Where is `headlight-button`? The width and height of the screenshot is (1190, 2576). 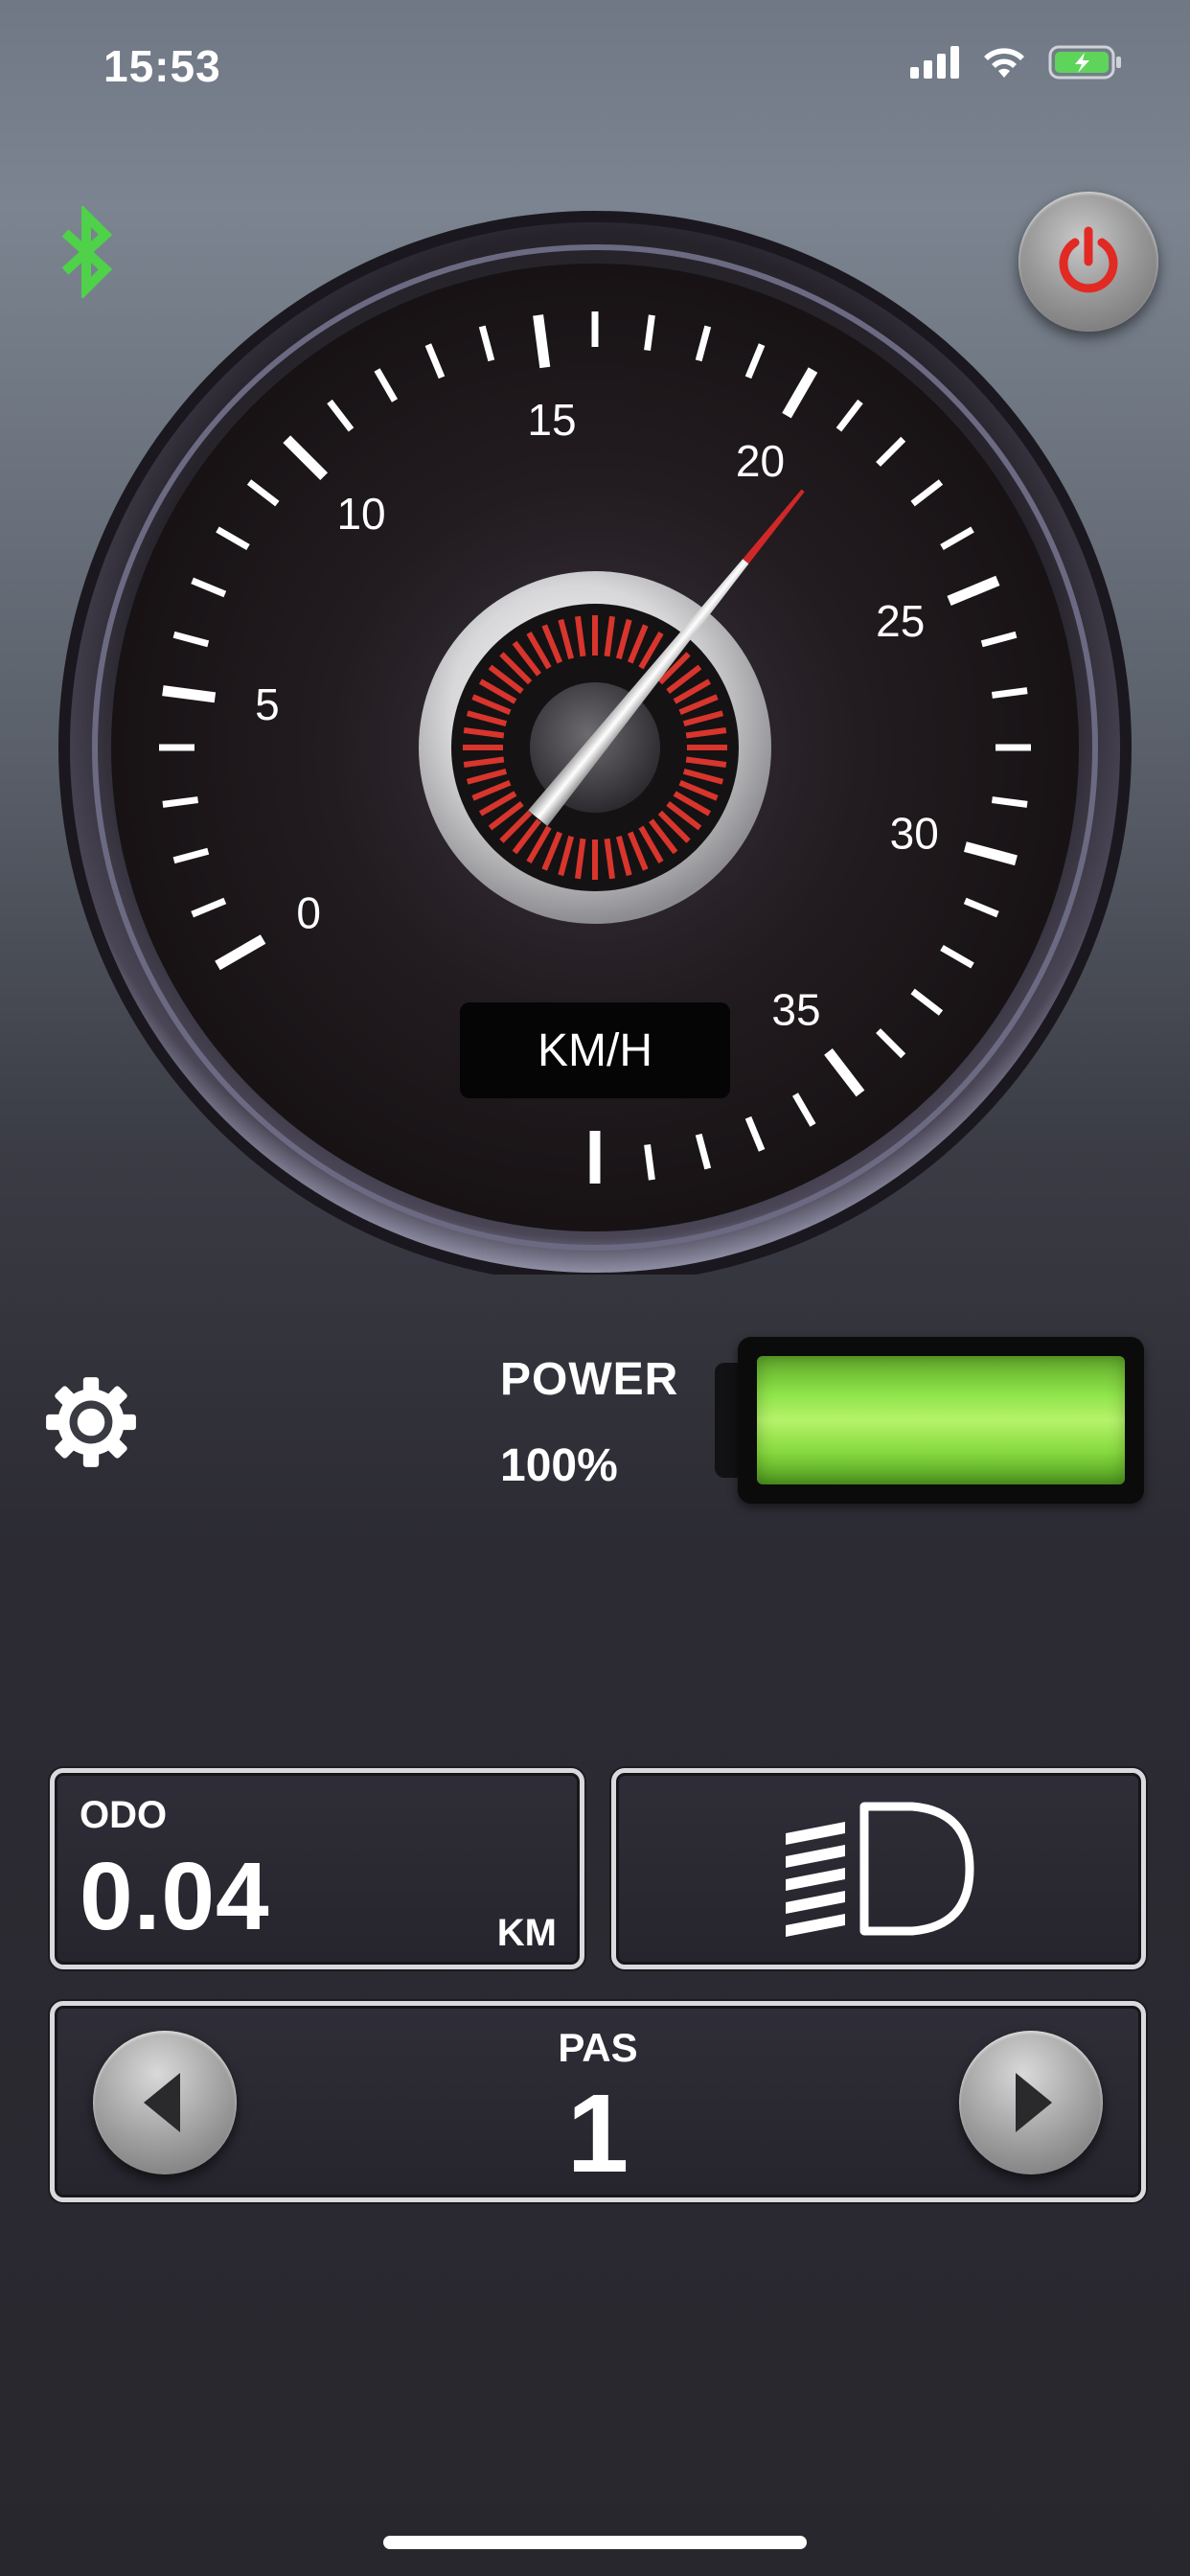 headlight-button is located at coordinates (879, 1868).